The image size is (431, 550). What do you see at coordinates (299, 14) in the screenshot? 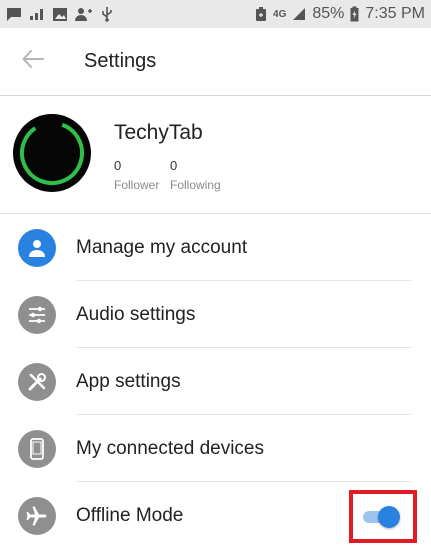
I see `cell-signal-icon` at bounding box center [299, 14].